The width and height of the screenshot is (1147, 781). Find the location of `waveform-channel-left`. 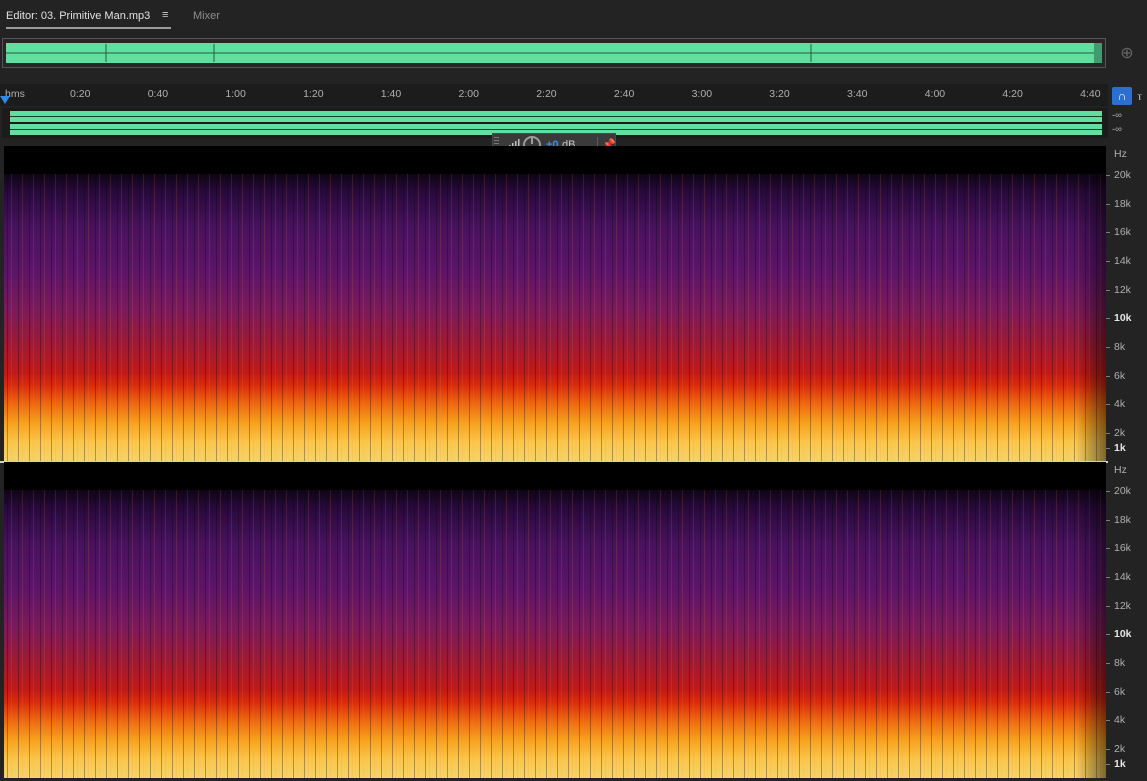

waveform-channel-left is located at coordinates (556, 116).